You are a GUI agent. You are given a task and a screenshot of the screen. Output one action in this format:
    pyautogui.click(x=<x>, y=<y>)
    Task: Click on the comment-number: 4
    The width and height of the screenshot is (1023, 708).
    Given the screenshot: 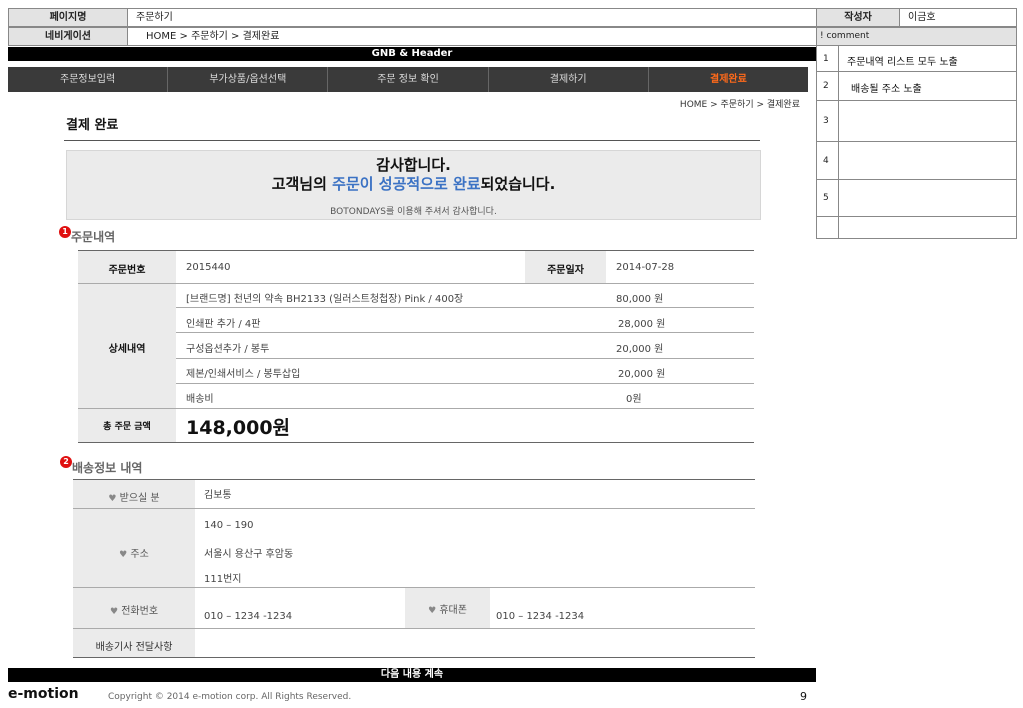 What is the action you would take?
    pyautogui.click(x=828, y=160)
    